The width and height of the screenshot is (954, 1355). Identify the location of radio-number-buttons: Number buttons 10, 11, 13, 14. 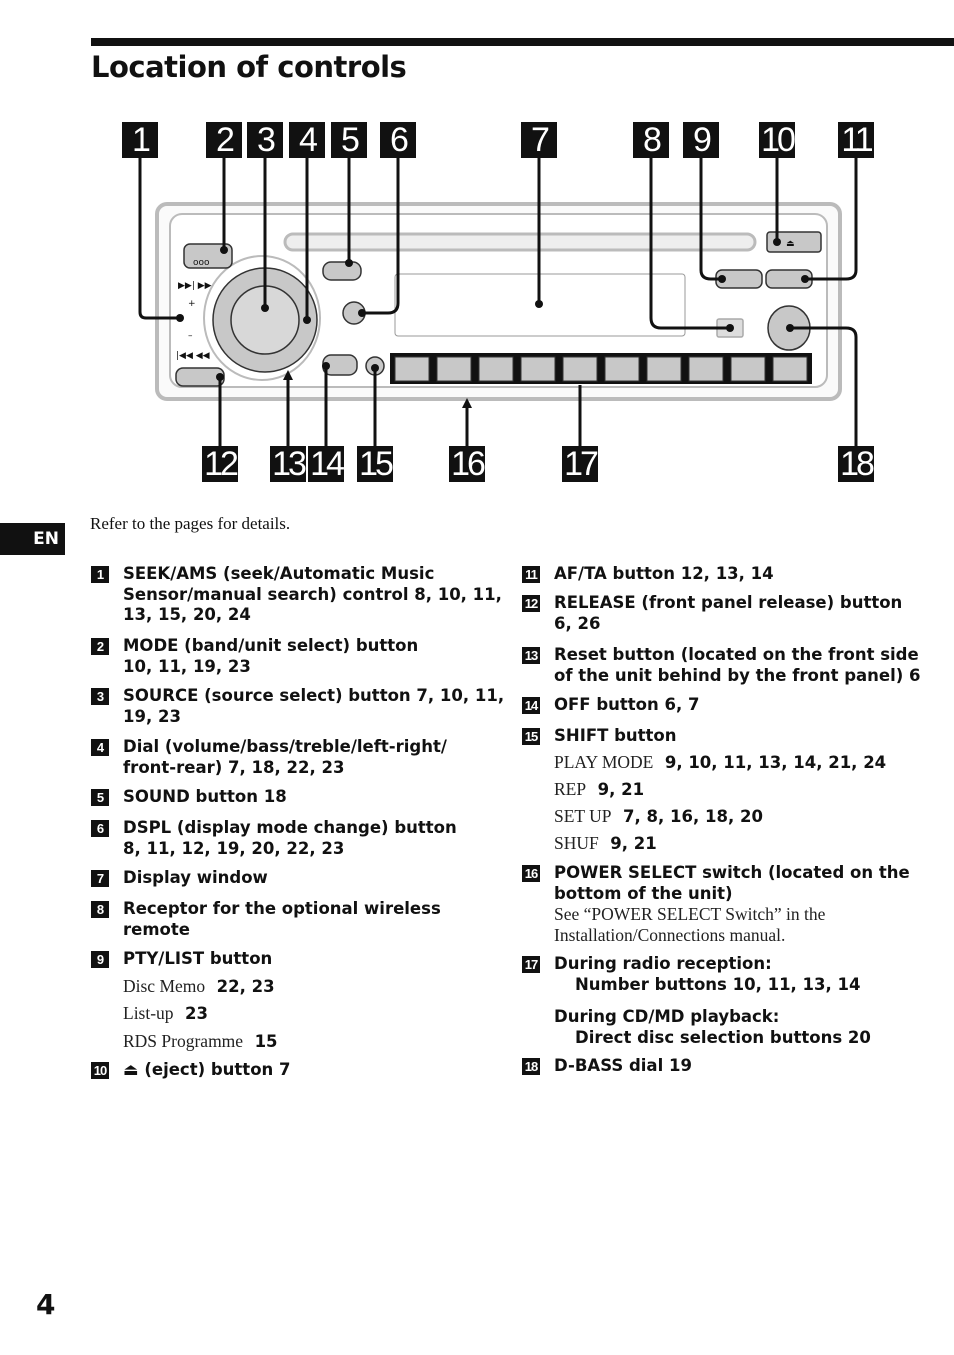
(718, 984).